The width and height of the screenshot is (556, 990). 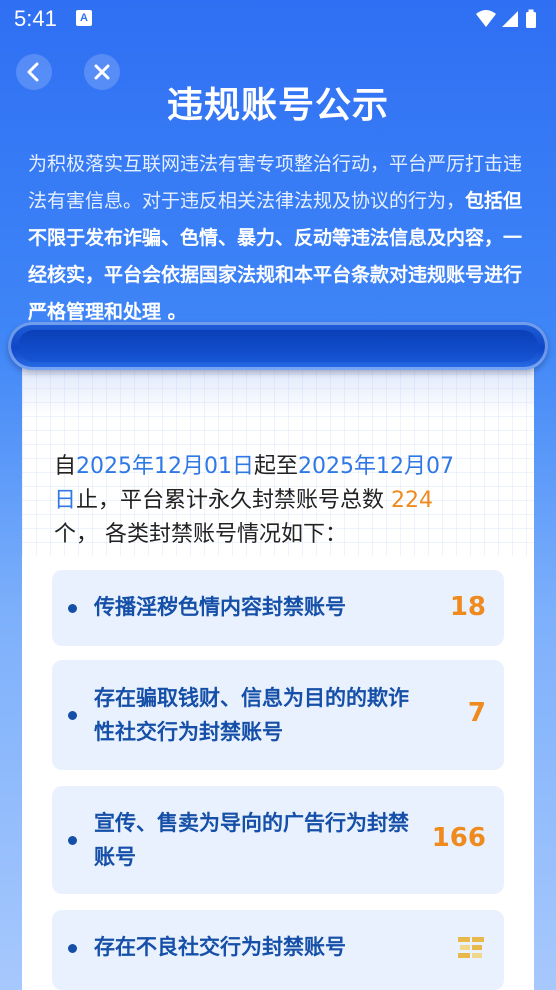 What do you see at coordinates (277, 105) in the screenshot?
I see `page-title: 违规账号公示` at bounding box center [277, 105].